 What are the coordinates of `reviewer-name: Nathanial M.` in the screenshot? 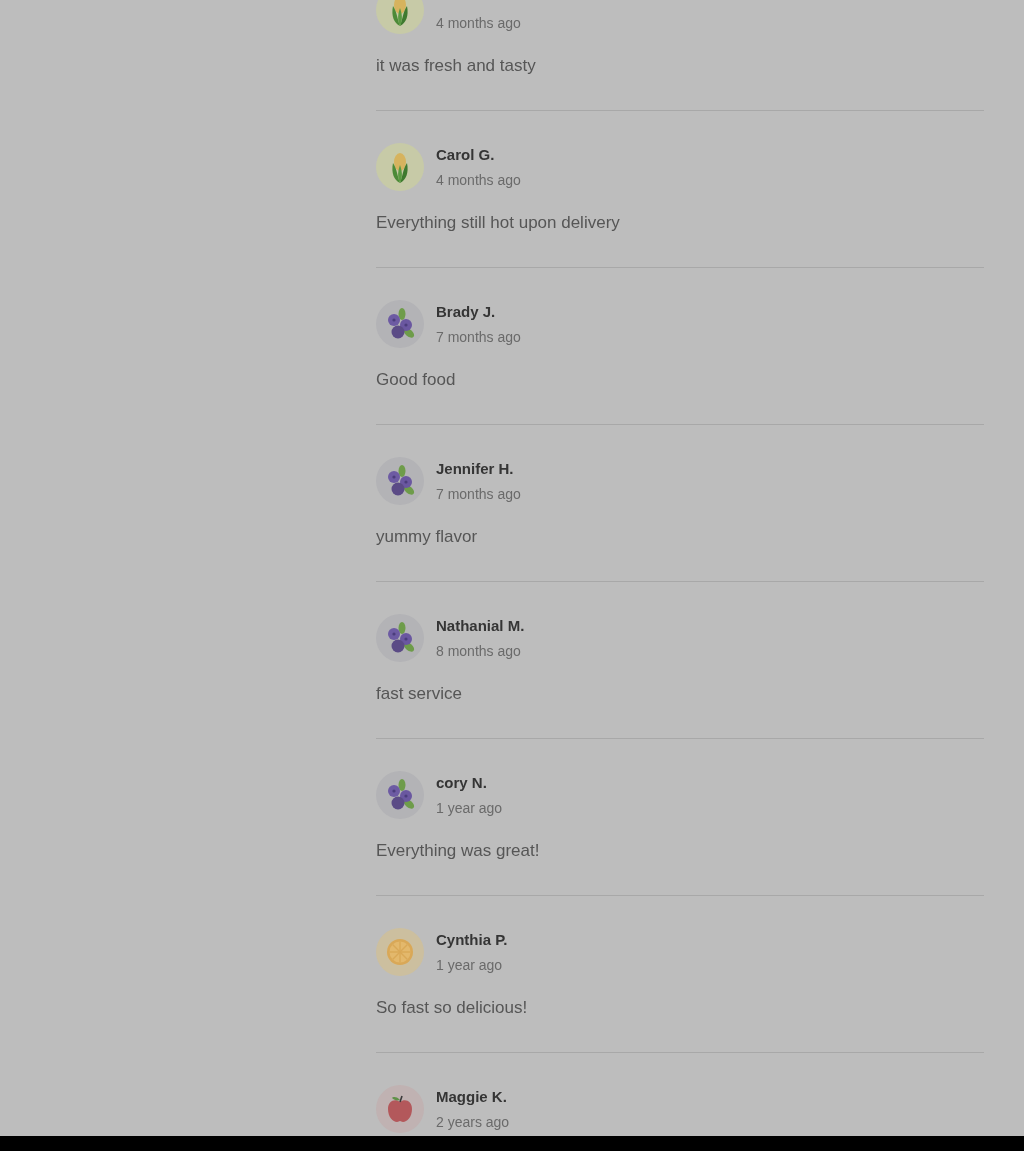 It's located at (480, 626).